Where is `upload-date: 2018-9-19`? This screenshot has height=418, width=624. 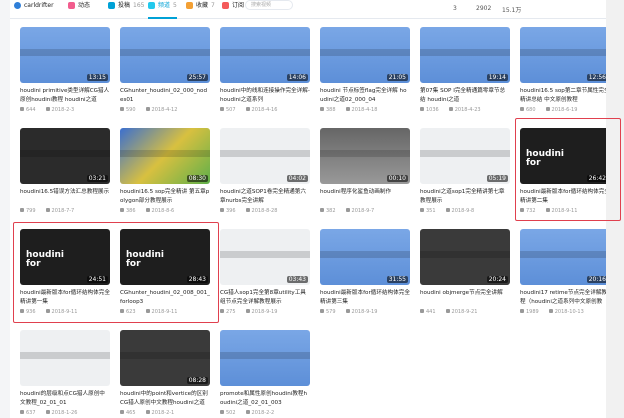
upload-date: 2018-9-19 is located at coordinates (362, 312).